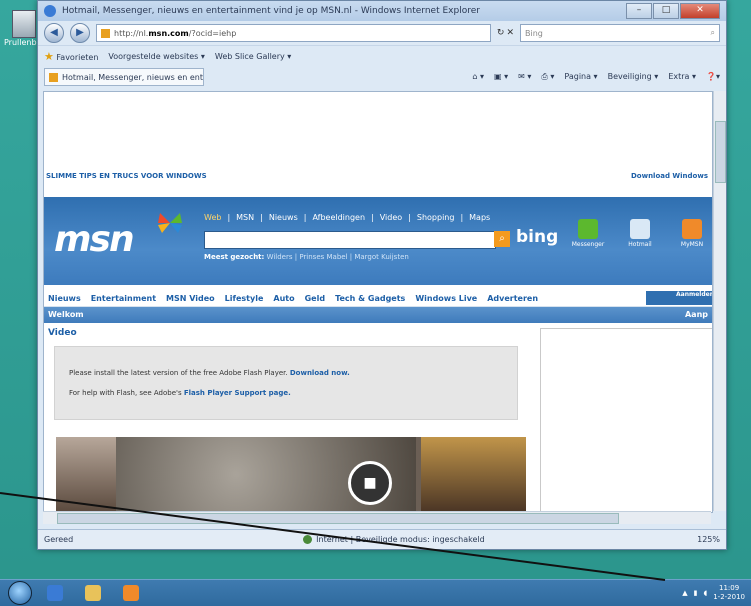 This screenshot has height=606, width=751. What do you see at coordinates (283, 217) in the screenshot?
I see `scope-nieuws: Nieuws` at bounding box center [283, 217].